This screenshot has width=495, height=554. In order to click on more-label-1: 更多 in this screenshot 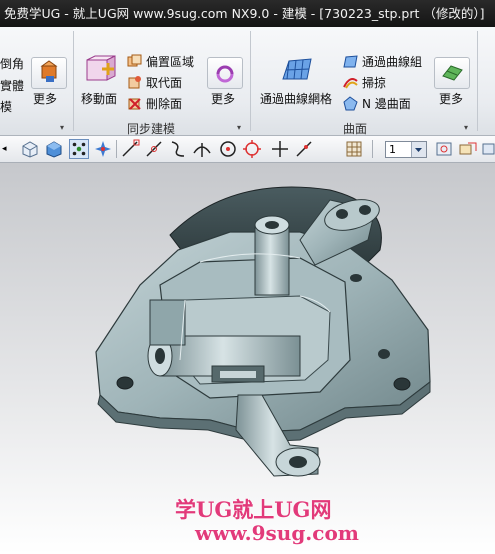, I will do `click(45, 98)`.